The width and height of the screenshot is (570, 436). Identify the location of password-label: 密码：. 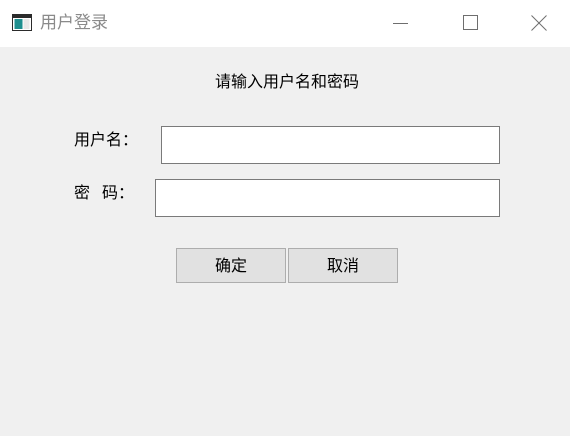
(104, 193).